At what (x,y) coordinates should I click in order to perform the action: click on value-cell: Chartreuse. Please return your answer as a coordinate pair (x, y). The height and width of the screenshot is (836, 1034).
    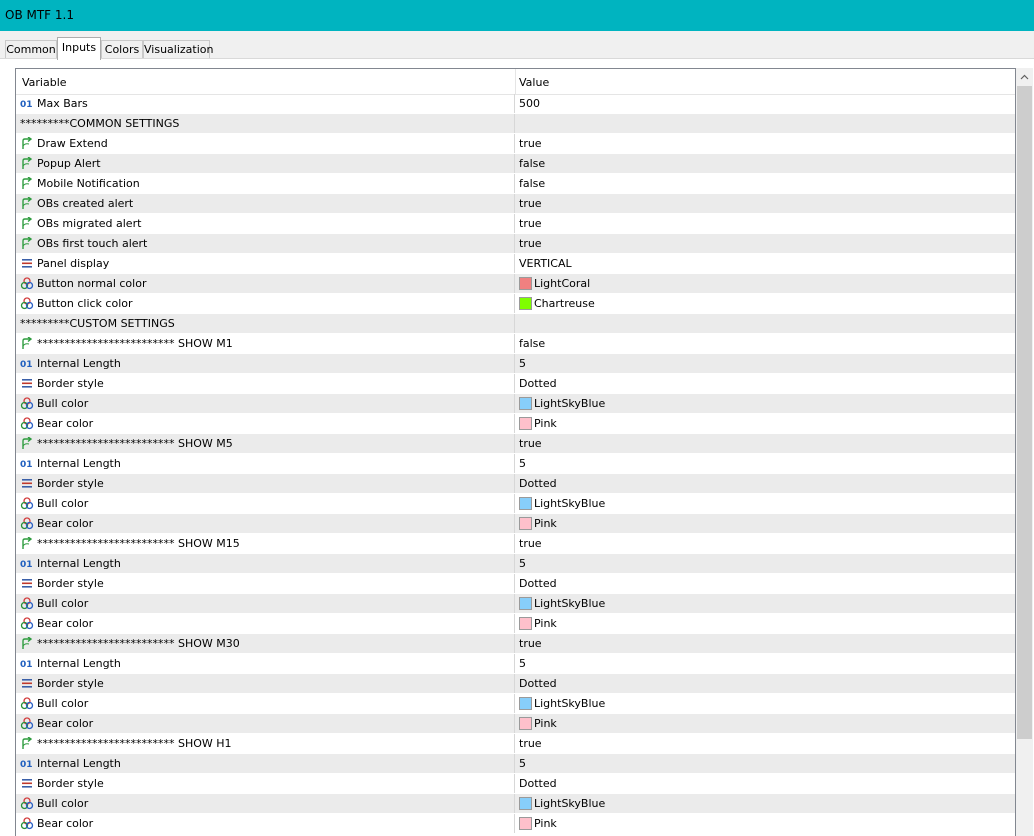
    Looking at the image, I should click on (765, 303).